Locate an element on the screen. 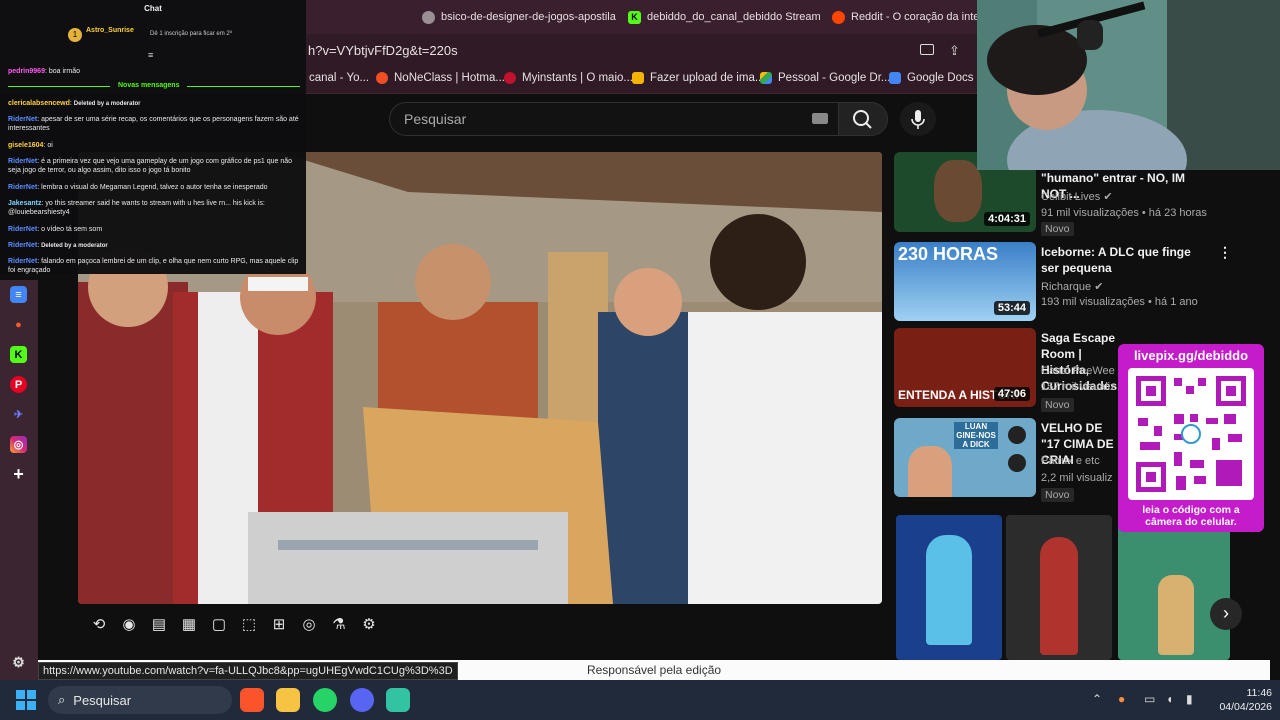 This screenshot has height=720, width=1280. qr-code is located at coordinates (1191, 434).